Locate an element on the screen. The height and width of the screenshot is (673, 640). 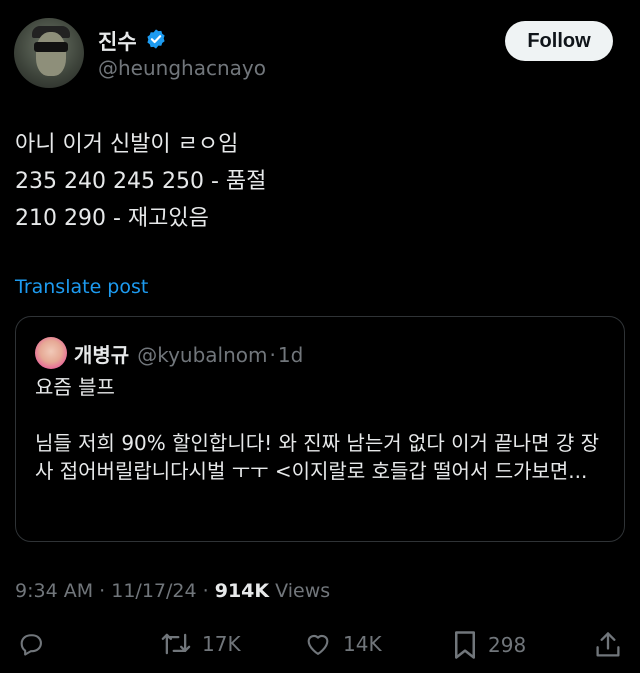
share-icon is located at coordinates (608, 645).